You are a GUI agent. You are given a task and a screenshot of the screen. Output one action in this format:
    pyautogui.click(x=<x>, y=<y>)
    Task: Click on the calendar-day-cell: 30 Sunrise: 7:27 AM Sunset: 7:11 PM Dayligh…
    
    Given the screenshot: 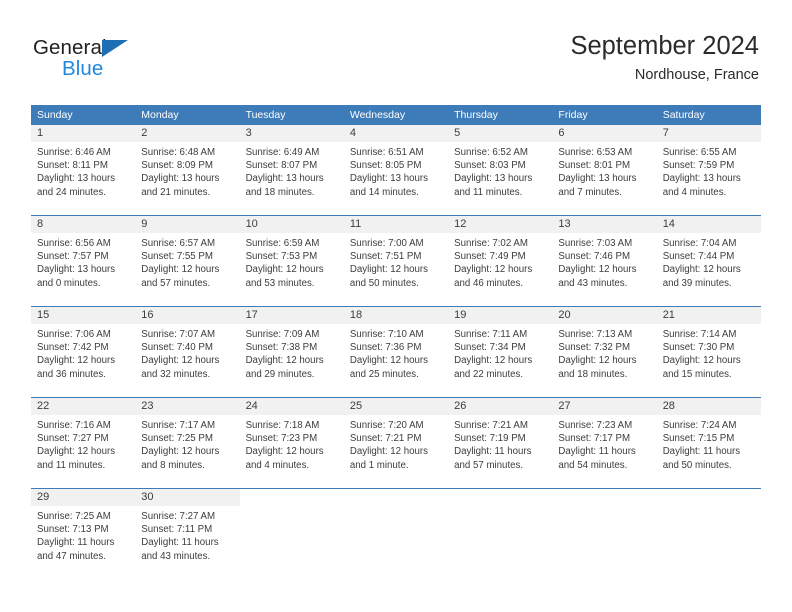 What is the action you would take?
    pyautogui.click(x=187, y=534)
    